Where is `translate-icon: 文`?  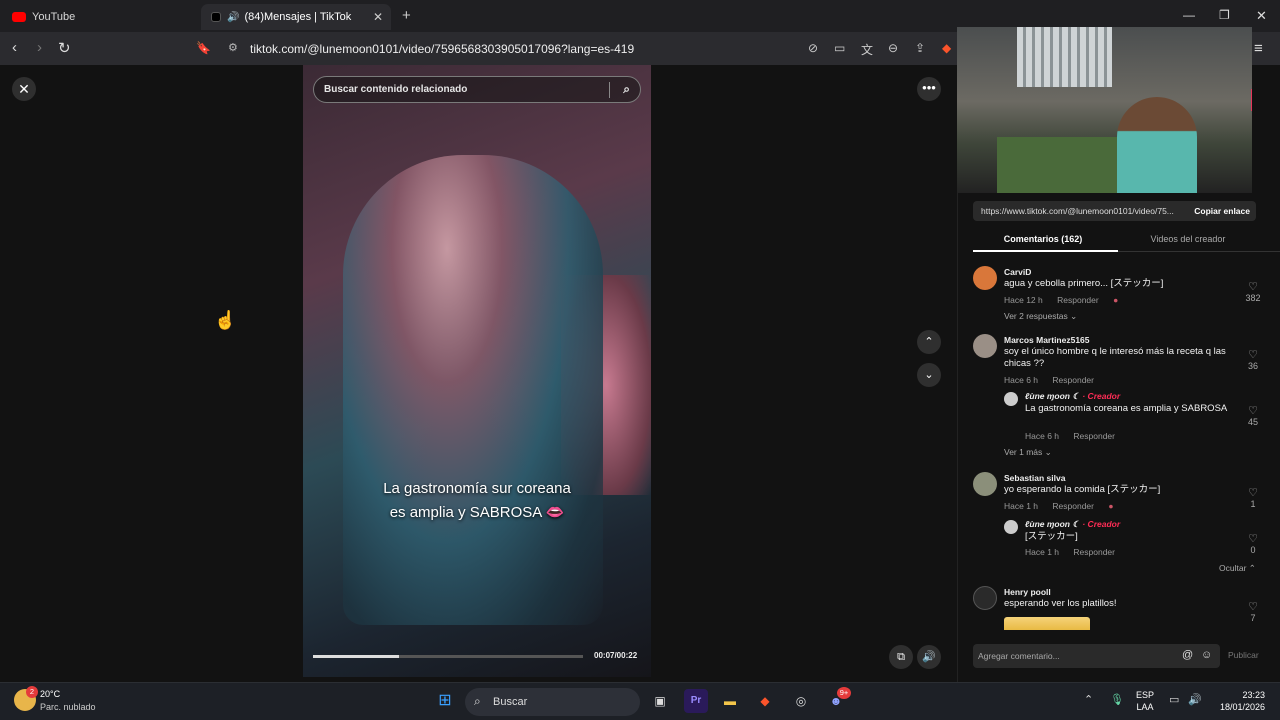
translate-icon: 文 is located at coordinates (867, 49).